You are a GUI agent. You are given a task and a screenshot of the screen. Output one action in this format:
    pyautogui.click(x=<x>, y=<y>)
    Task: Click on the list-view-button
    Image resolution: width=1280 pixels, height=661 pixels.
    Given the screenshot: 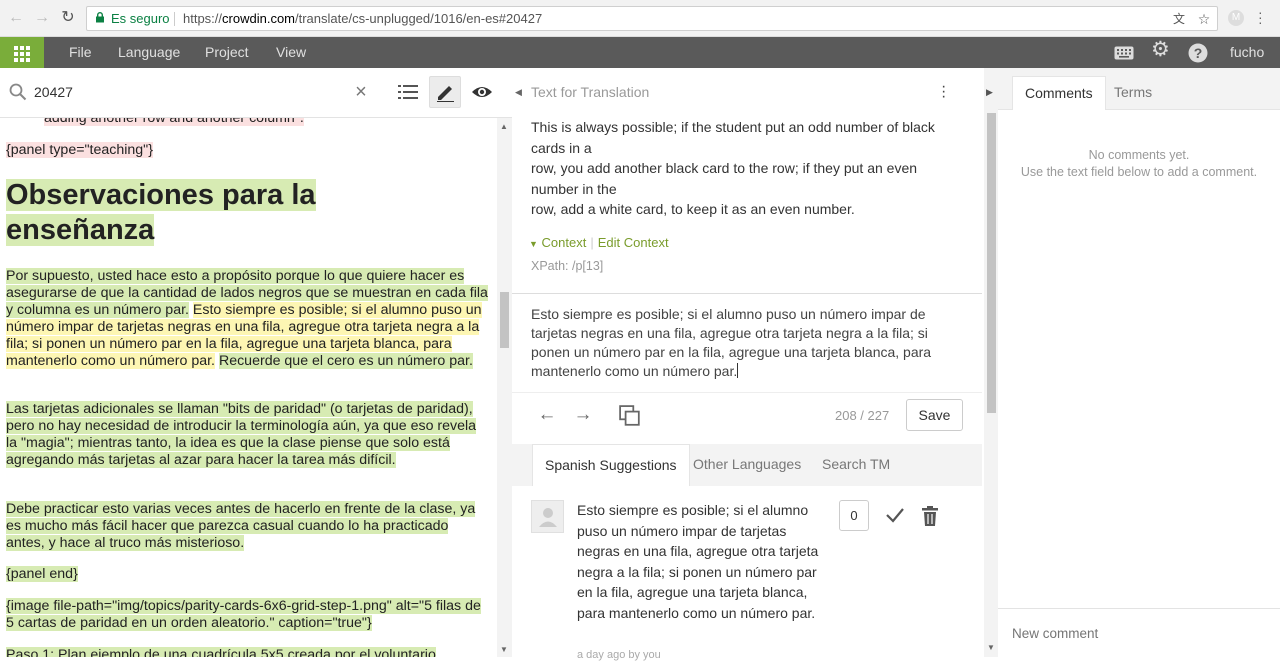 What is the action you would take?
    pyautogui.click(x=408, y=92)
    